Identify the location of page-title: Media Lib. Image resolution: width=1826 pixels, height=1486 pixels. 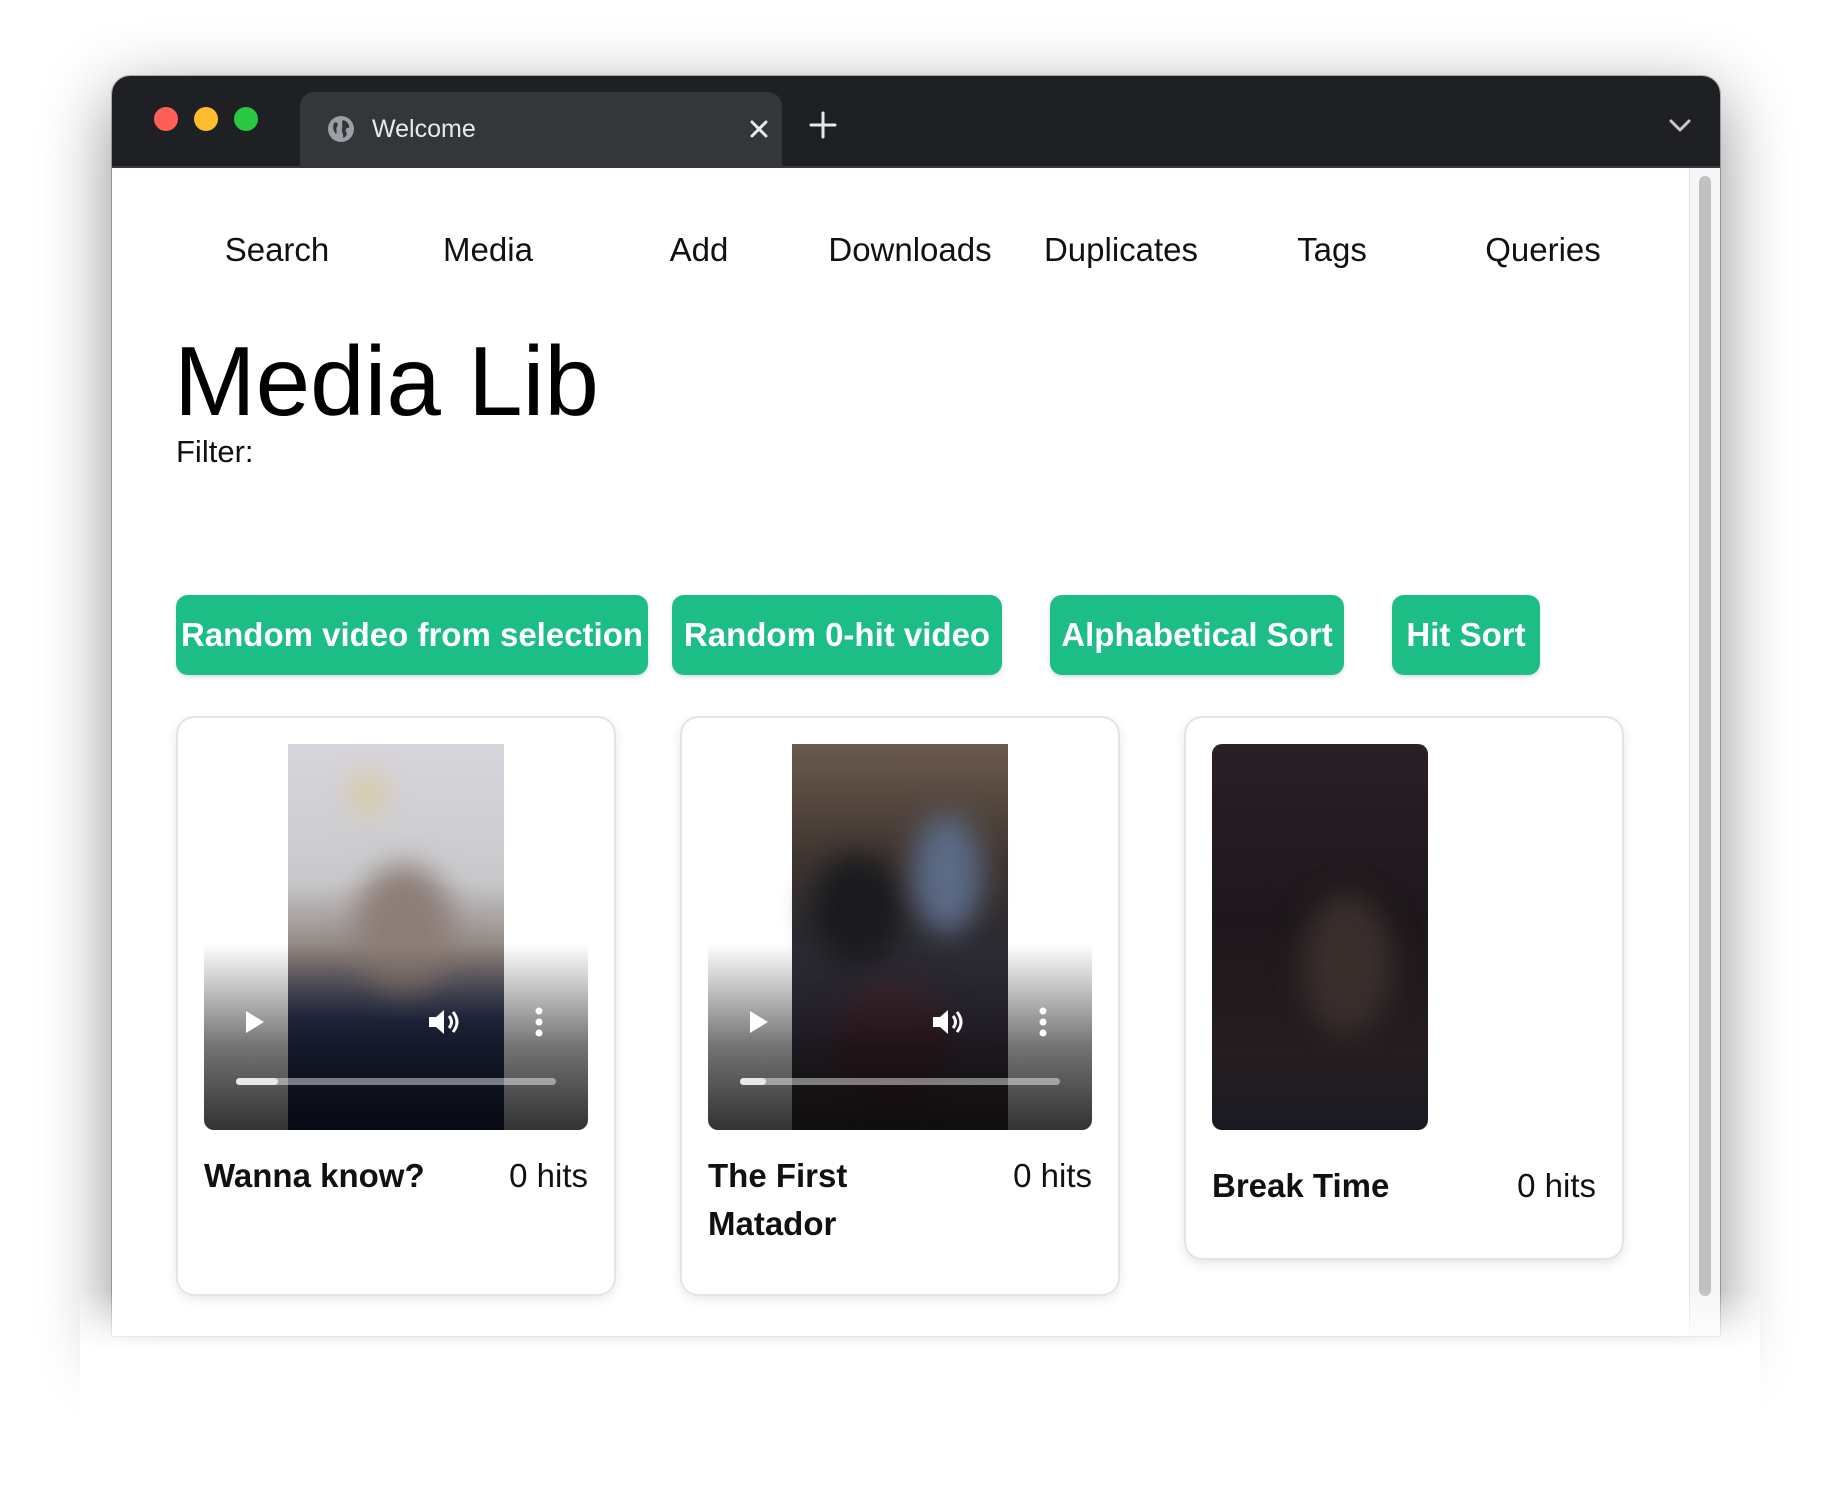
(386, 381).